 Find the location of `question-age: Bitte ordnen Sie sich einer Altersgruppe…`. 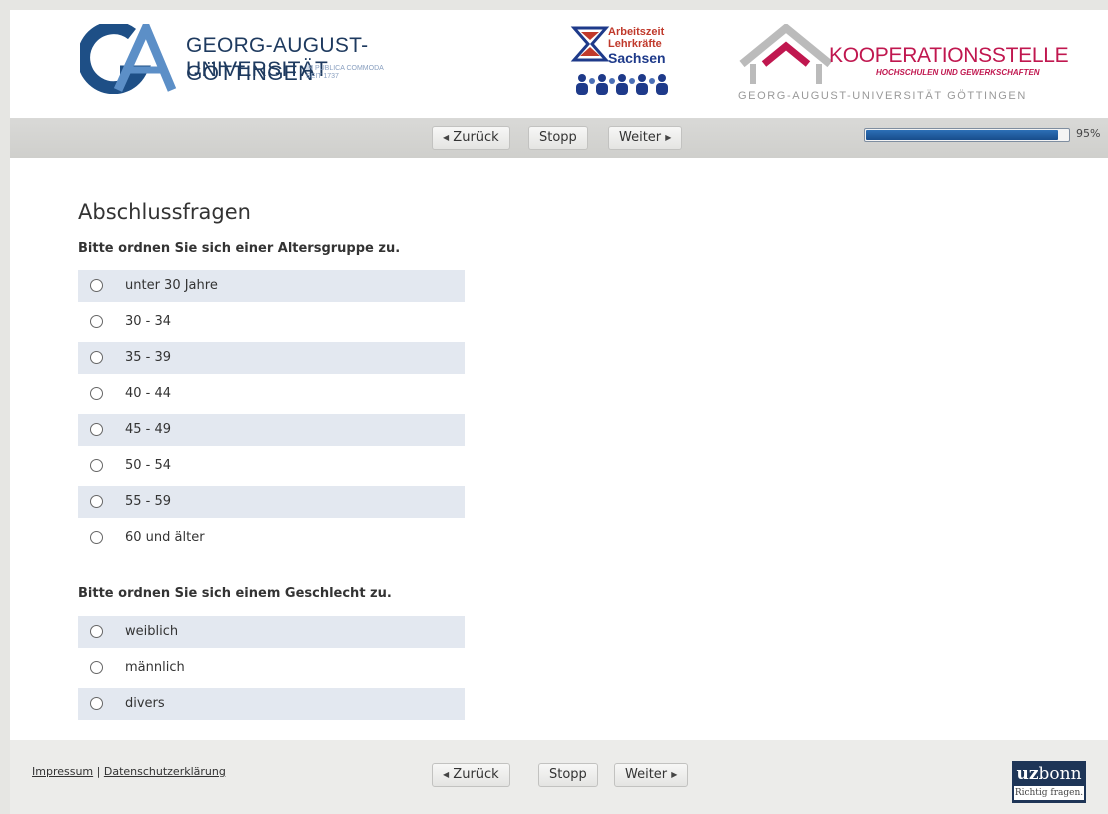

question-age: Bitte ordnen Sie sich einer Altersgruppe… is located at coordinates (239, 248).